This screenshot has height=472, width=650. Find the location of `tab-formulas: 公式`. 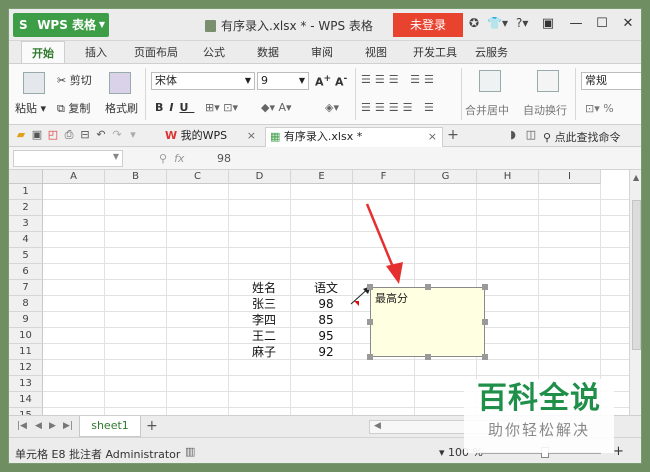

tab-formulas: 公式 is located at coordinates (214, 52).